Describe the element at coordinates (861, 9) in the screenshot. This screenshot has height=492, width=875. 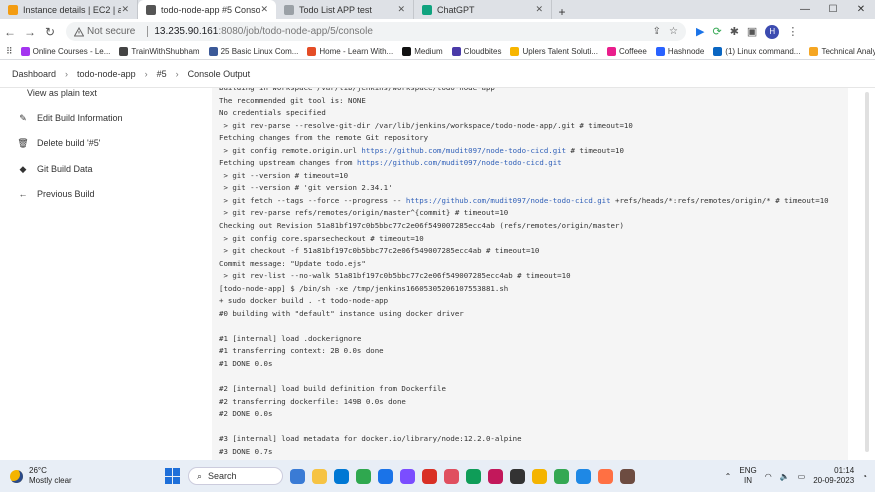
I see `close-window-button: ✕` at that location.